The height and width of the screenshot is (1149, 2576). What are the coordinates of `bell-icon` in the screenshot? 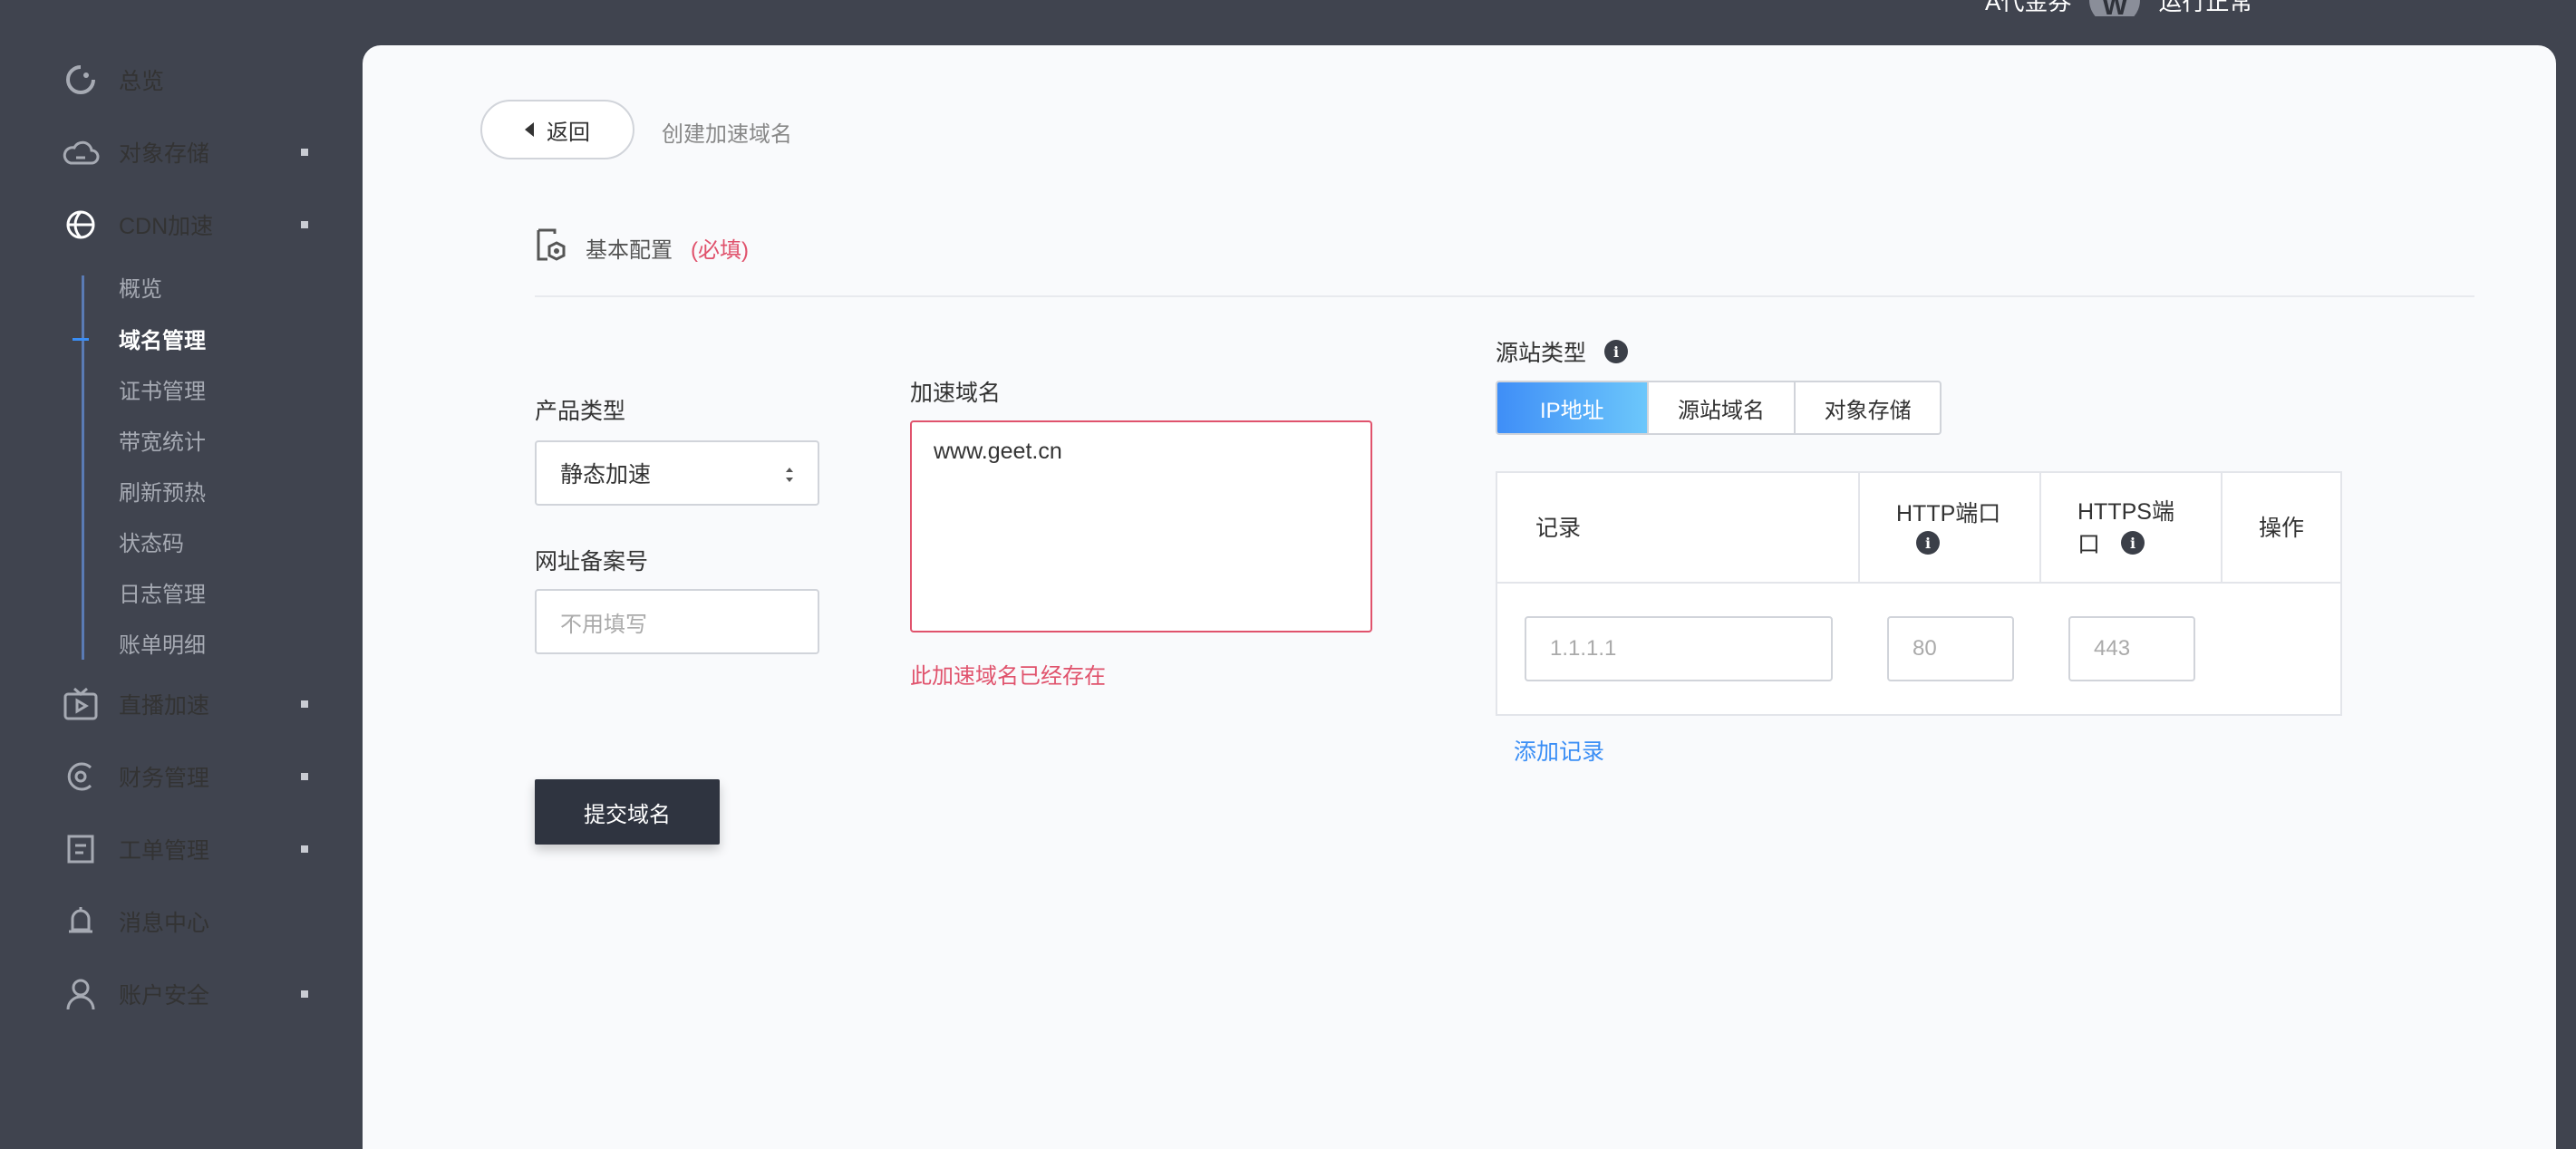 It's located at (81, 922).